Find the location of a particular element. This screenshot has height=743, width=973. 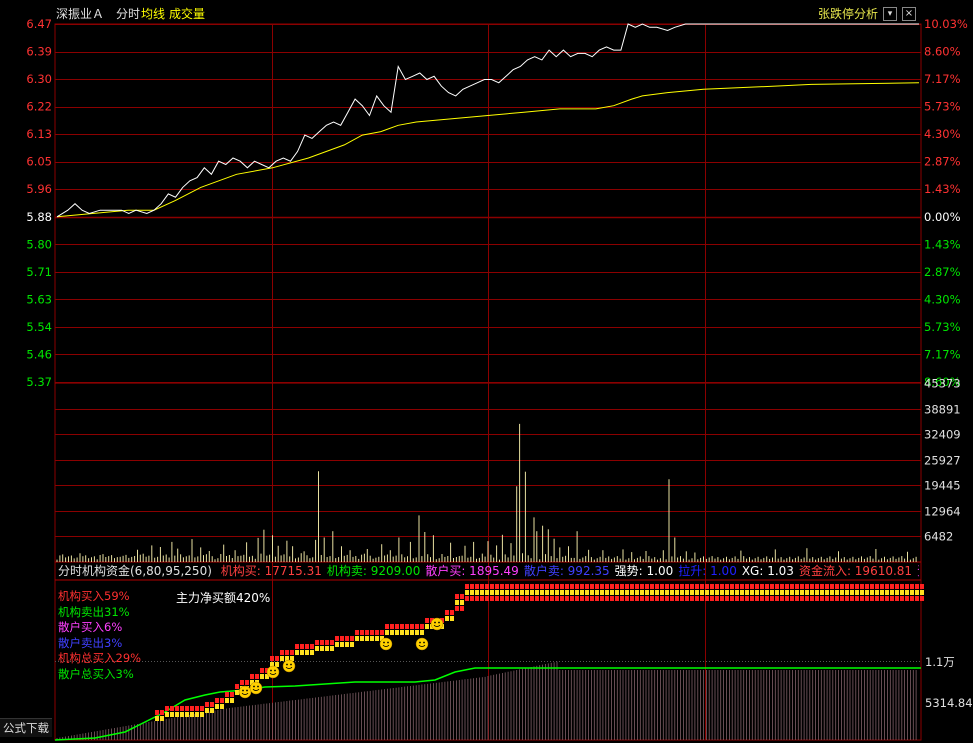

limit-analysis-button: 张跌停分析 is located at coordinates (848, 14).